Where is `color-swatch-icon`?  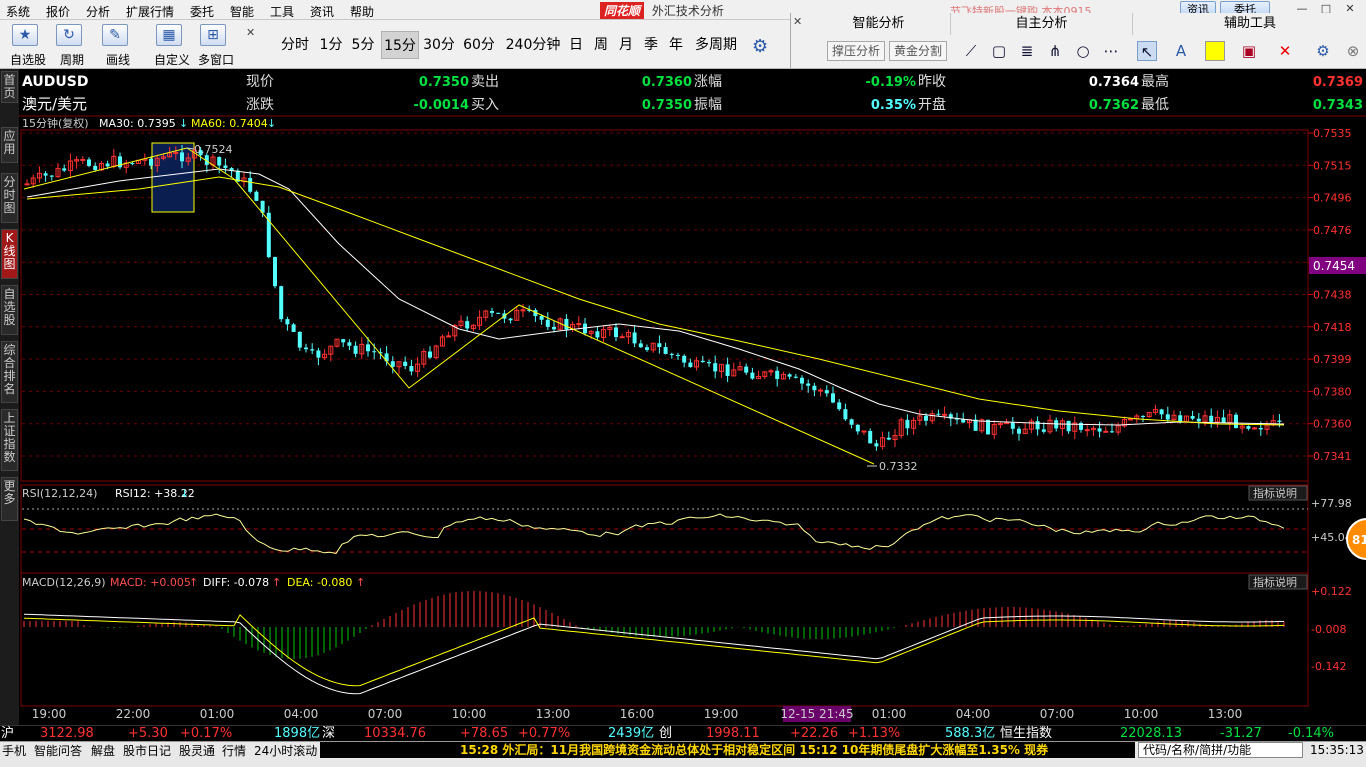 color-swatch-icon is located at coordinates (1215, 51).